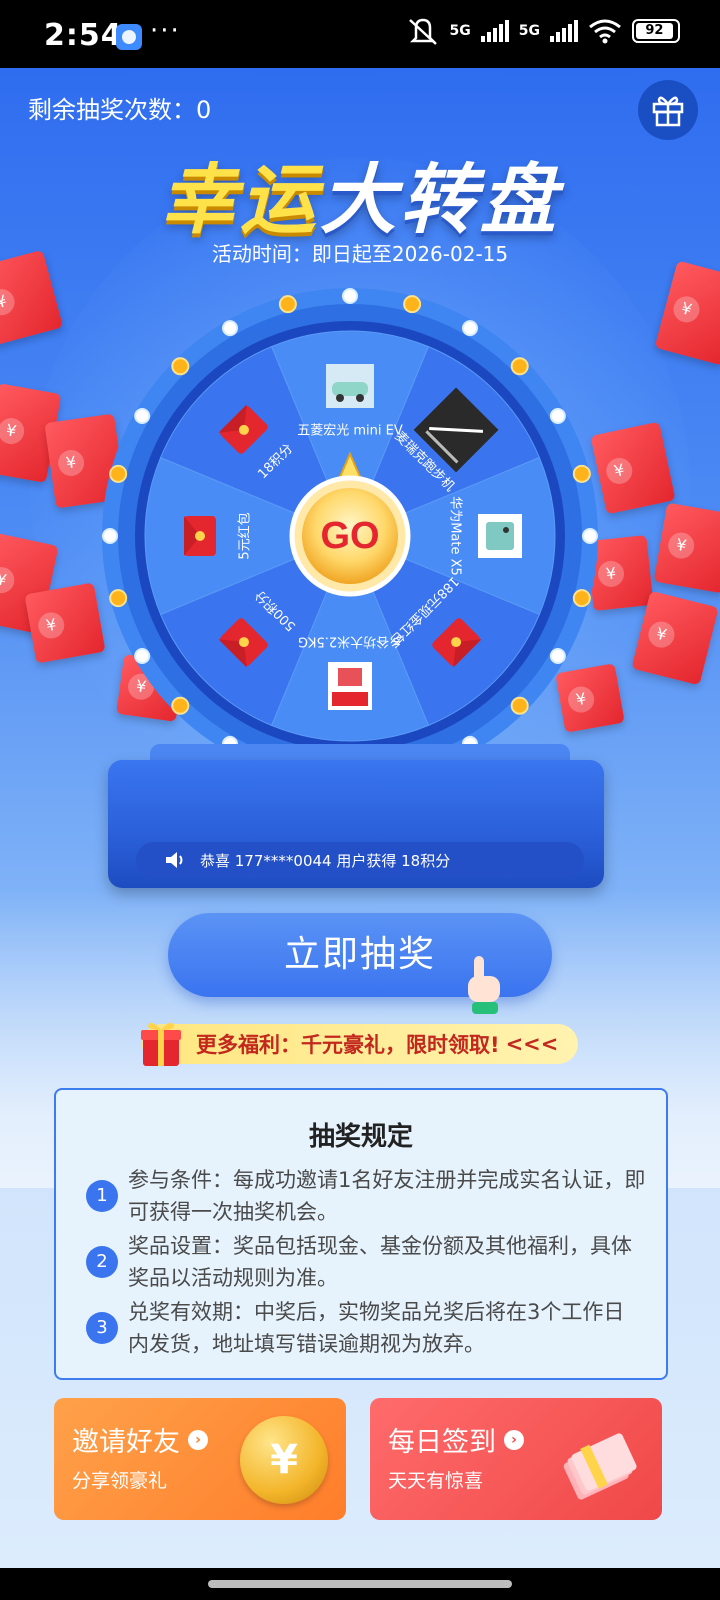 The height and width of the screenshot is (1600, 720). I want to click on page-title: 幸运大转盘, so click(360, 193).